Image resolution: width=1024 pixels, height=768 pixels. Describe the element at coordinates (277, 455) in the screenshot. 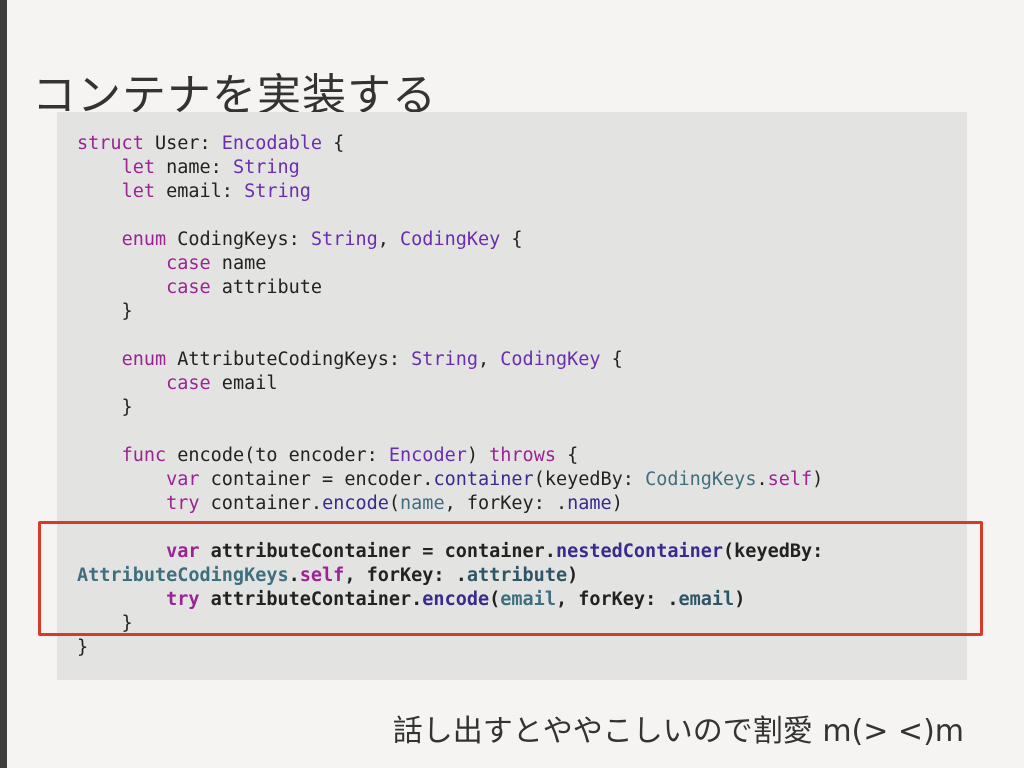

I see `code-token: encode(to encoder:` at that location.